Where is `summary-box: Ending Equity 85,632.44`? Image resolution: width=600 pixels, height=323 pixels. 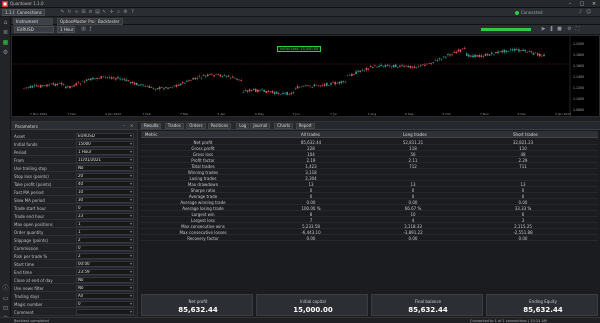 summary-box: Ending Equity 85,632.44 is located at coordinates (542, 305).